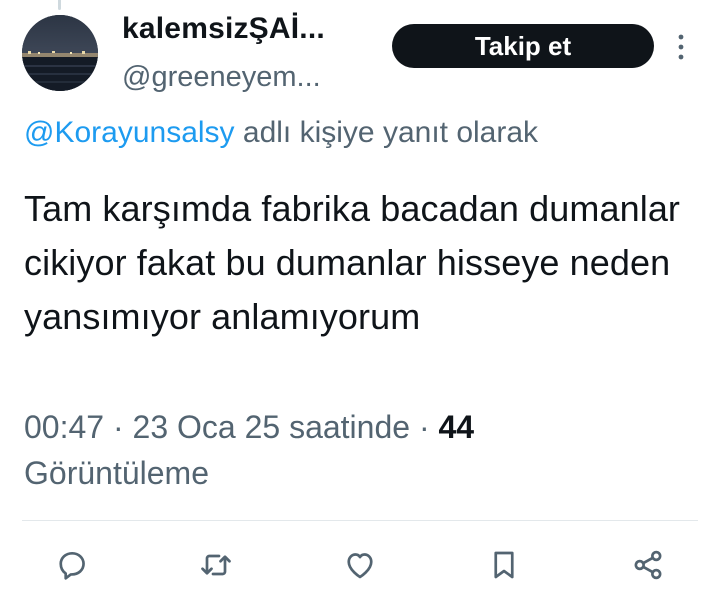 The image size is (720, 609). Describe the element at coordinates (523, 46) in the screenshot. I see `follow-button: Takip et` at that location.